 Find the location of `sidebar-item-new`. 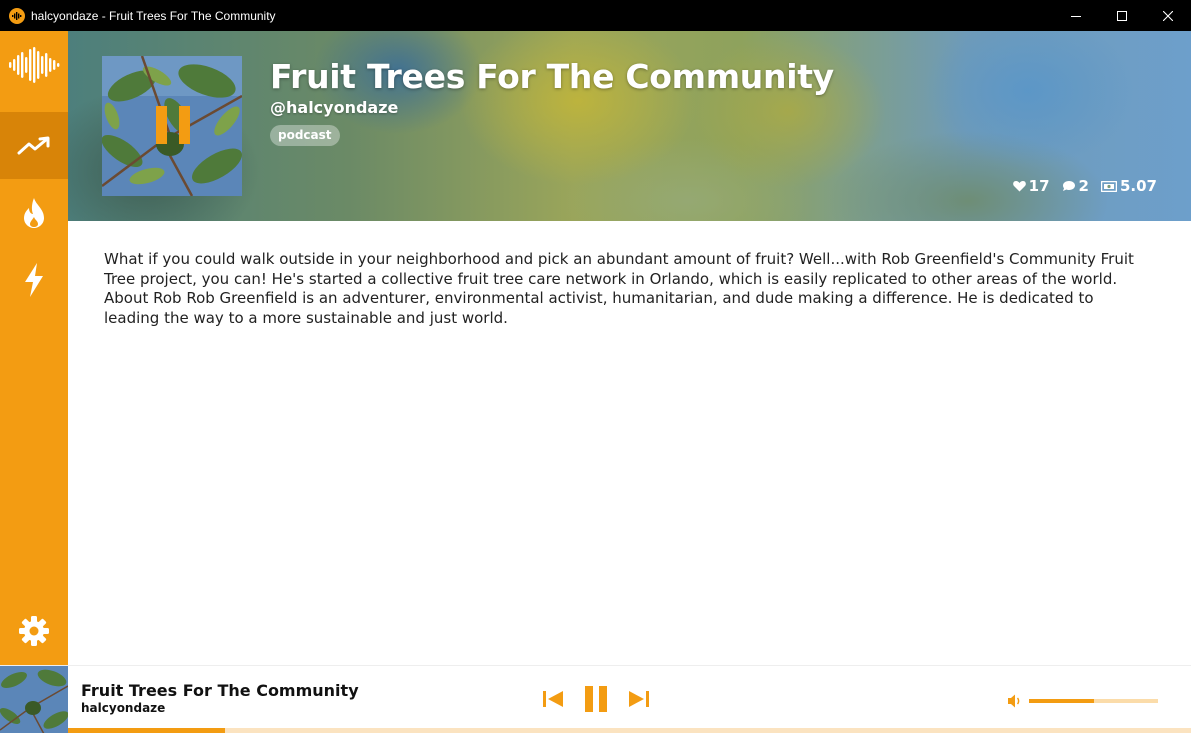

sidebar-item-new is located at coordinates (34, 279).